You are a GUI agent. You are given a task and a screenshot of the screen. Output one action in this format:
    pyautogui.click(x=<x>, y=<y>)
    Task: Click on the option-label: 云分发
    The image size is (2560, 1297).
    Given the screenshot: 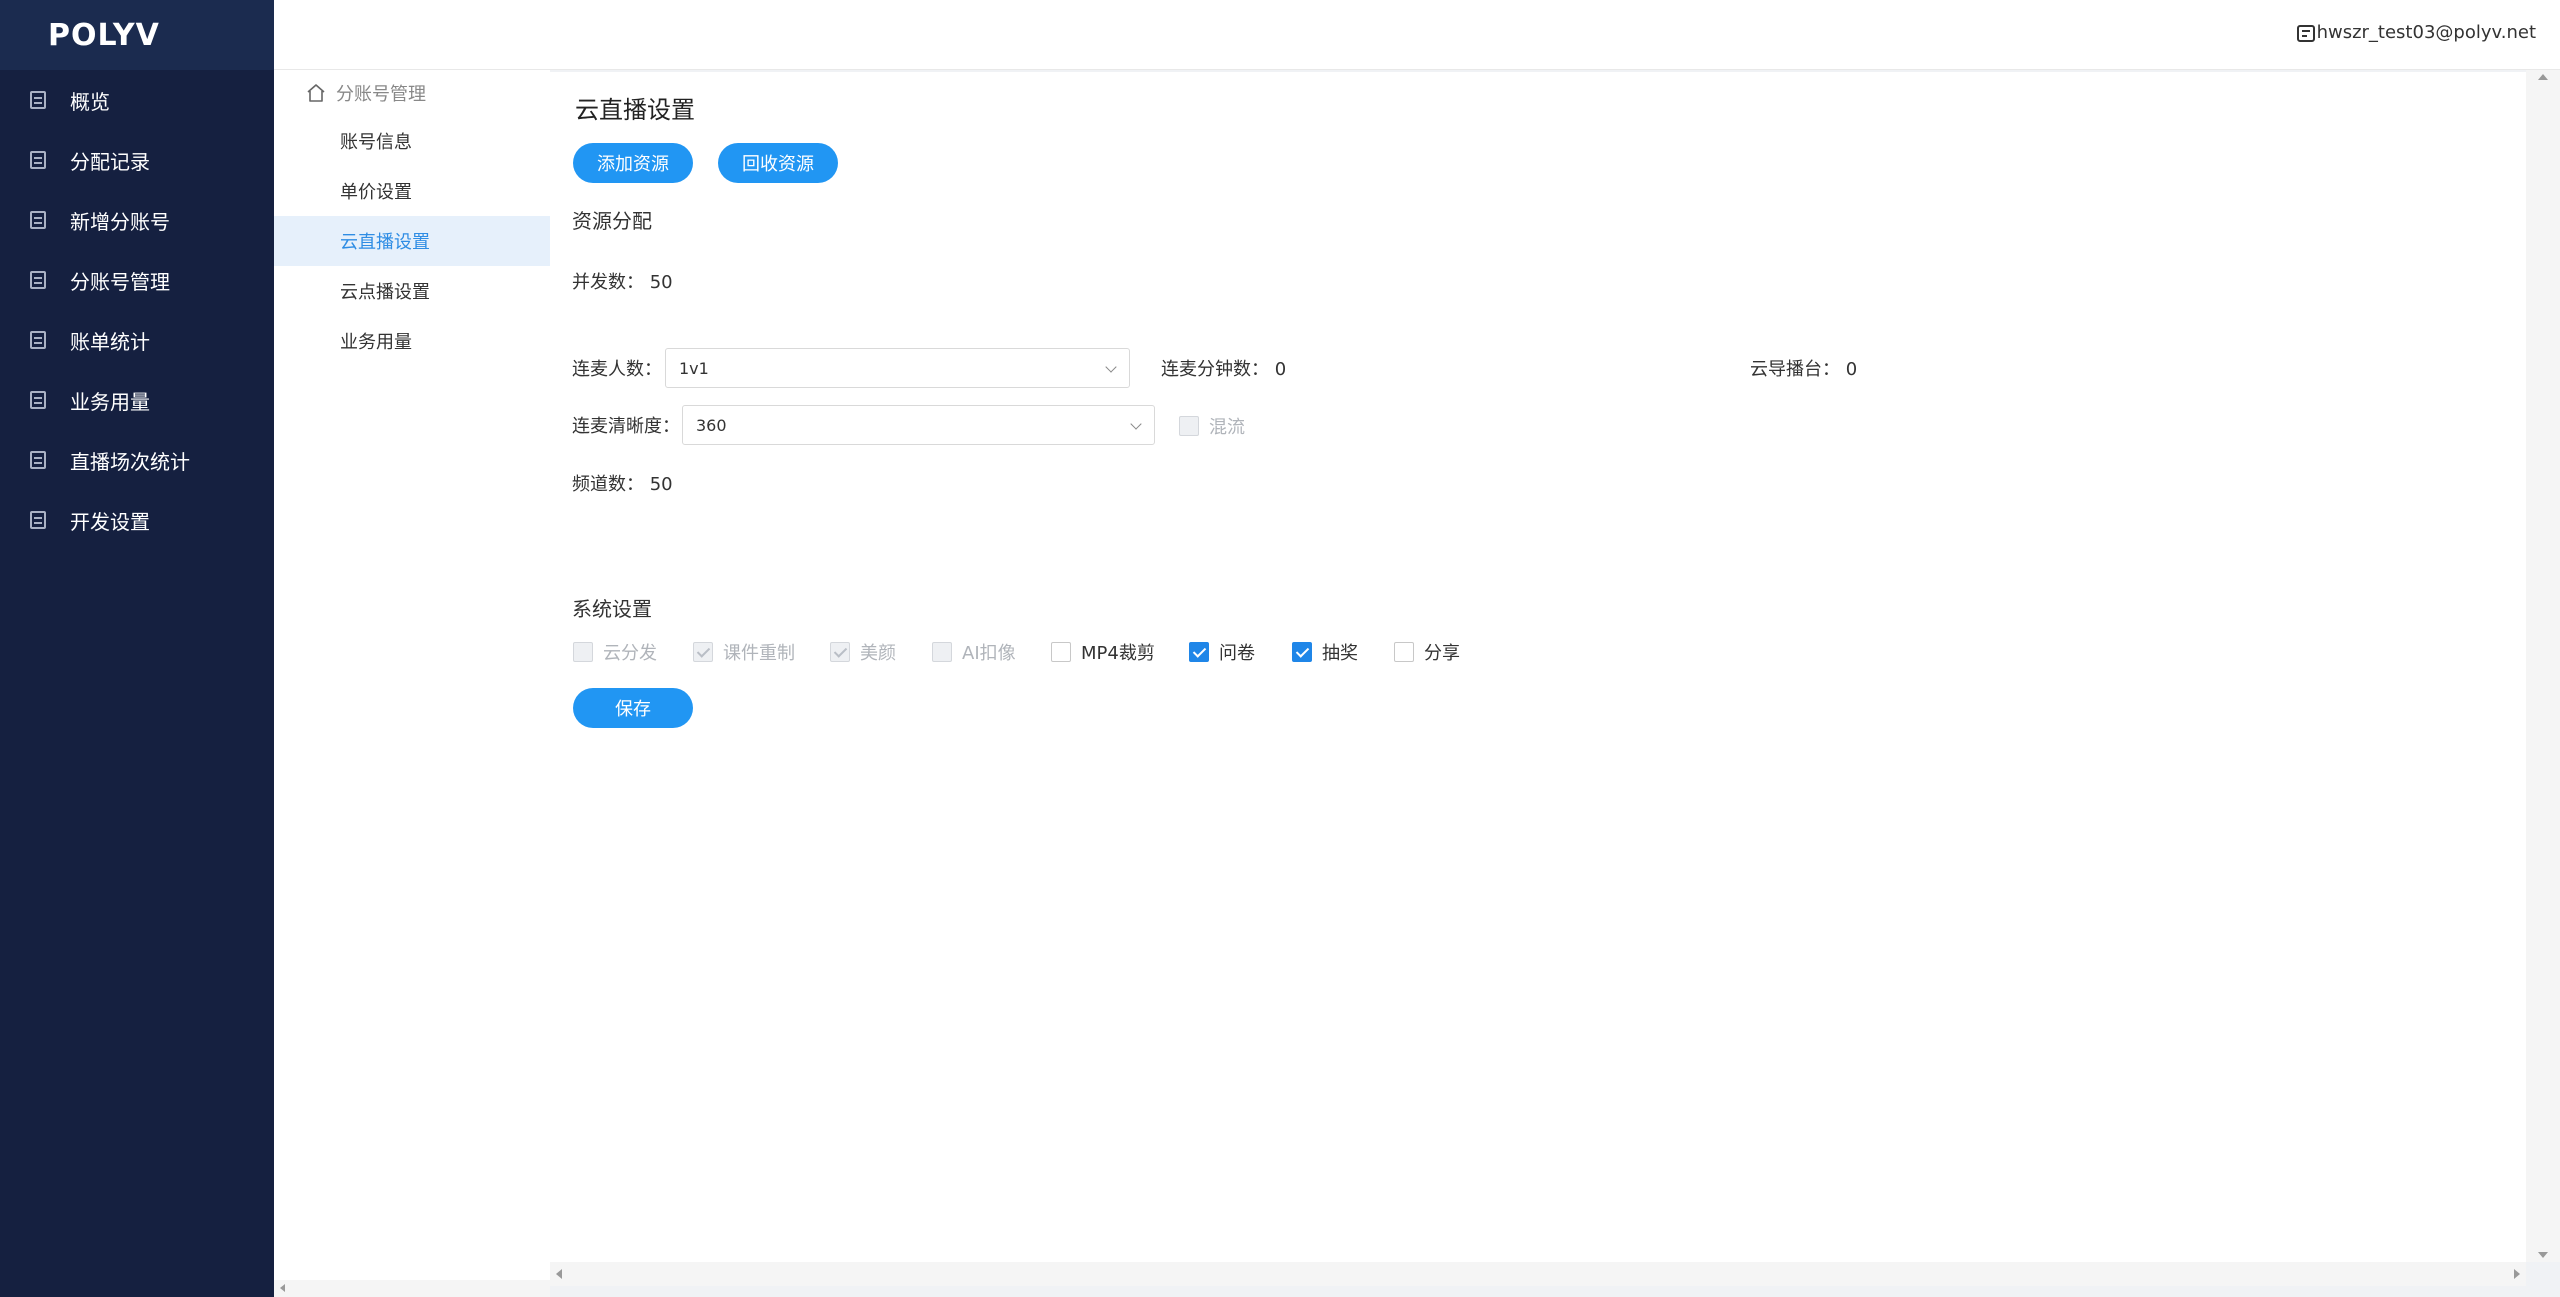 What is the action you would take?
    pyautogui.click(x=630, y=653)
    